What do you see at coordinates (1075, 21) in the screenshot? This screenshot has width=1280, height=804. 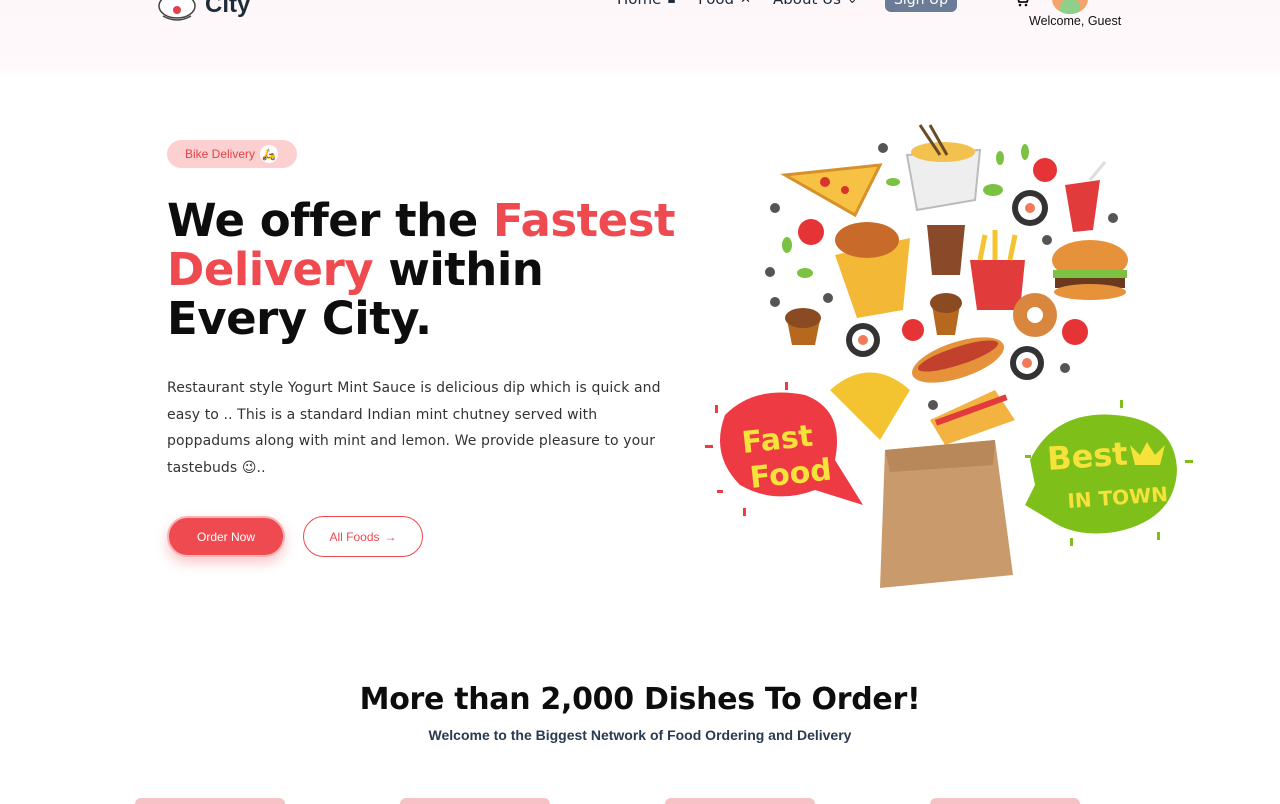 I see `welcome-text: Welcome, Guest` at bounding box center [1075, 21].